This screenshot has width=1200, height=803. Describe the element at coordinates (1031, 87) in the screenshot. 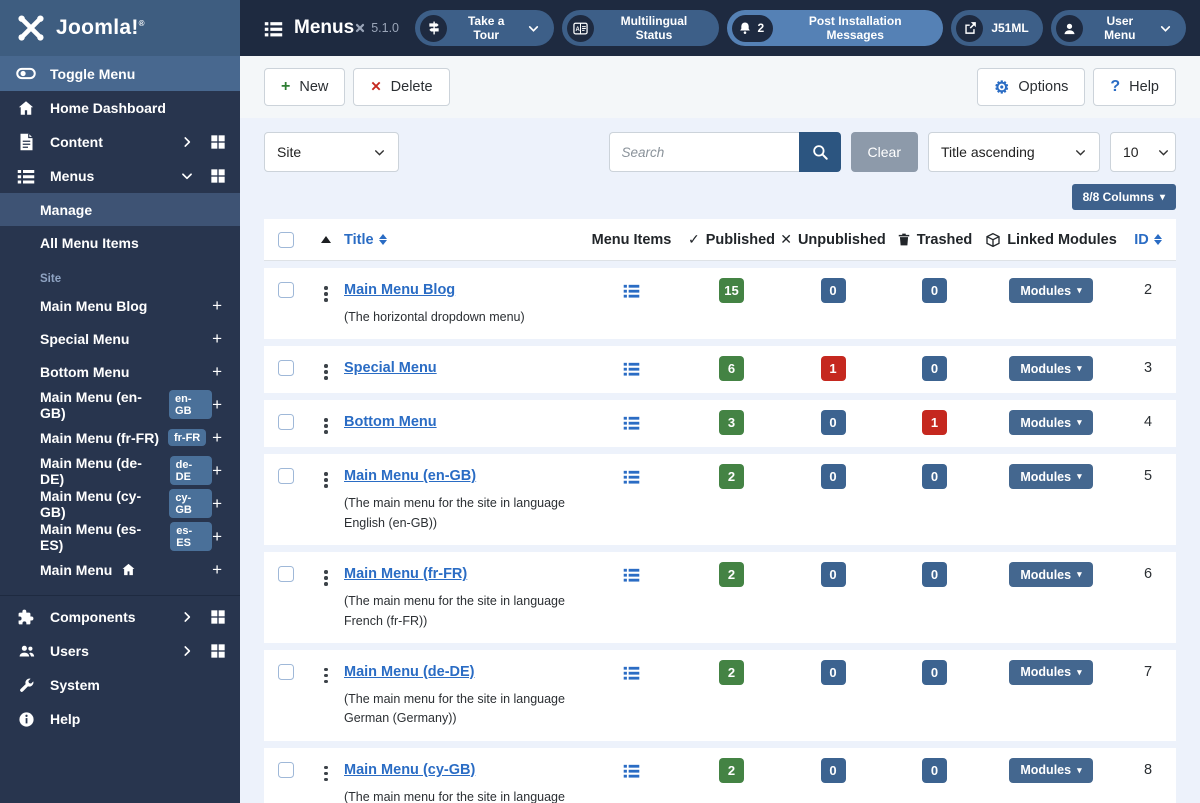

I see `options-button: ⚙ Options` at that location.